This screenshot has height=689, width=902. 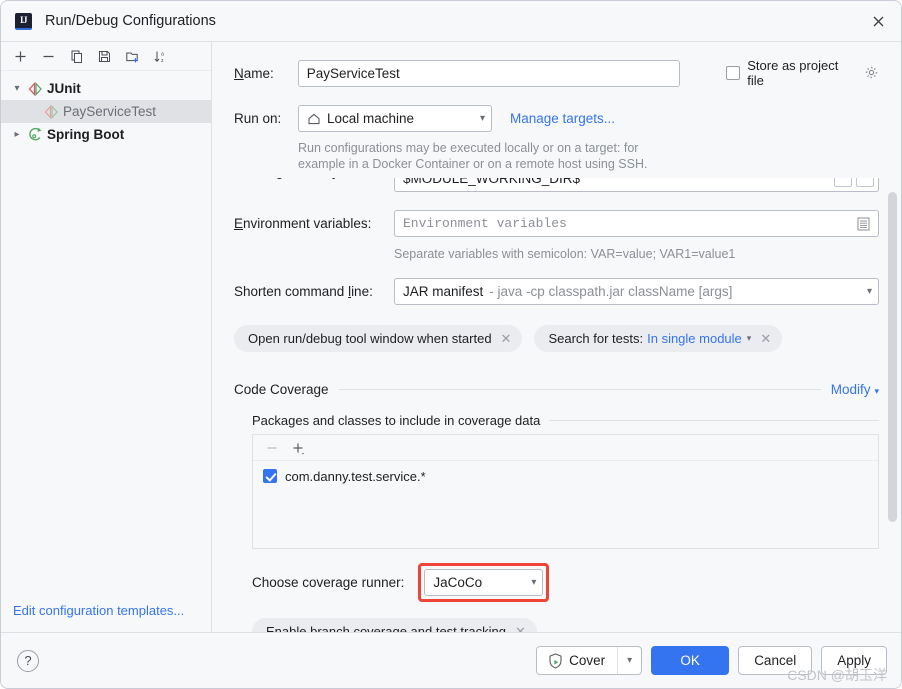 What do you see at coordinates (802, 73) in the screenshot?
I see `store-as-project-file-checkbox: Store as project file` at bounding box center [802, 73].